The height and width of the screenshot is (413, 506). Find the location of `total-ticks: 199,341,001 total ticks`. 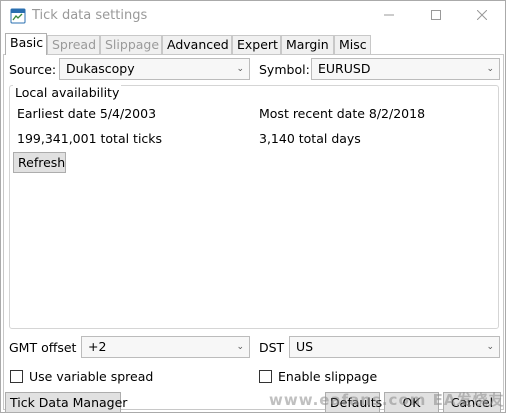

total-ticks: 199,341,001 total ticks is located at coordinates (90, 138).